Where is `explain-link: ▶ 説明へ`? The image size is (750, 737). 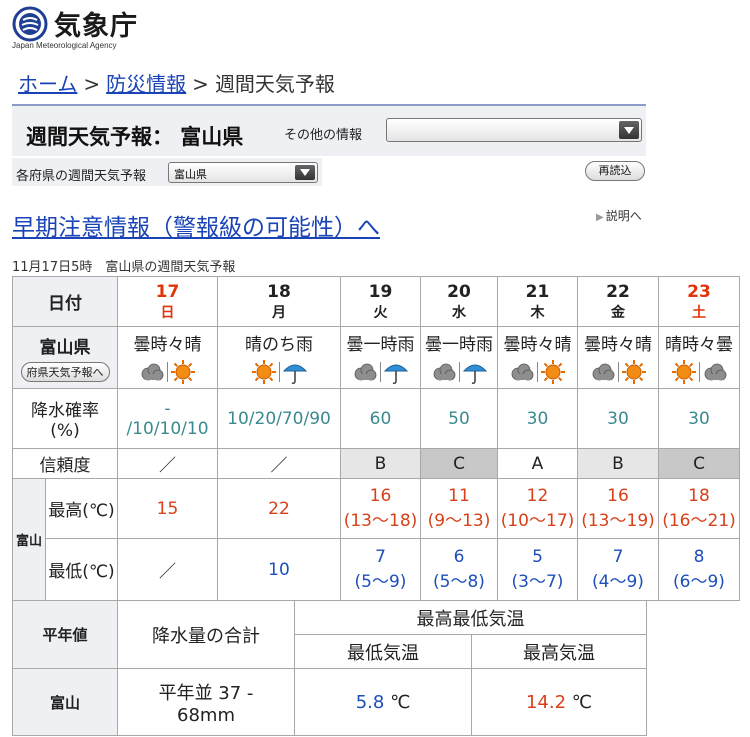 explain-link: ▶ 説明へ is located at coordinates (619, 215).